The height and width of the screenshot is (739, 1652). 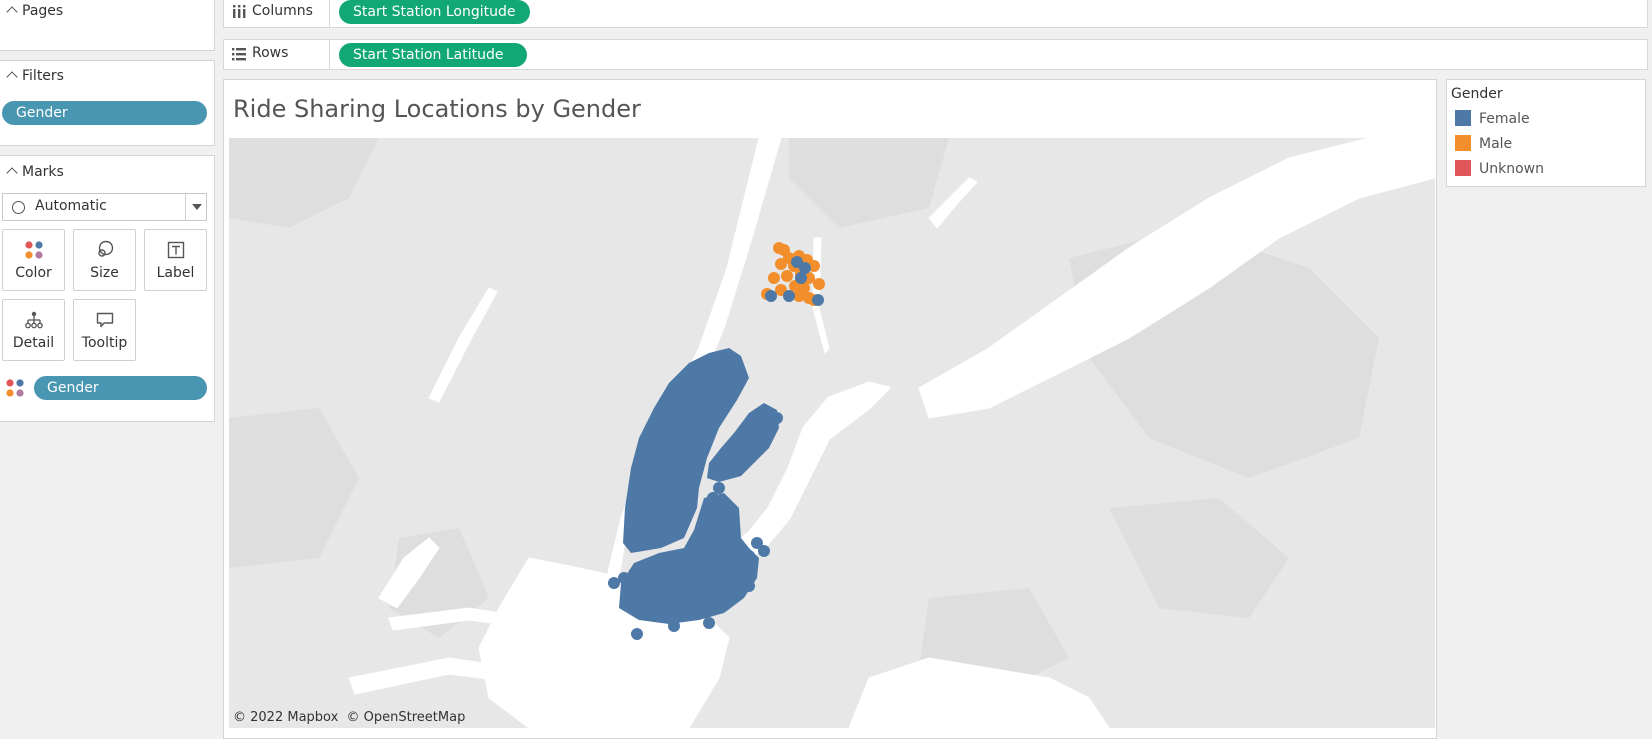 What do you see at coordinates (197, 207) in the screenshot?
I see `chevron-down-icon` at bounding box center [197, 207].